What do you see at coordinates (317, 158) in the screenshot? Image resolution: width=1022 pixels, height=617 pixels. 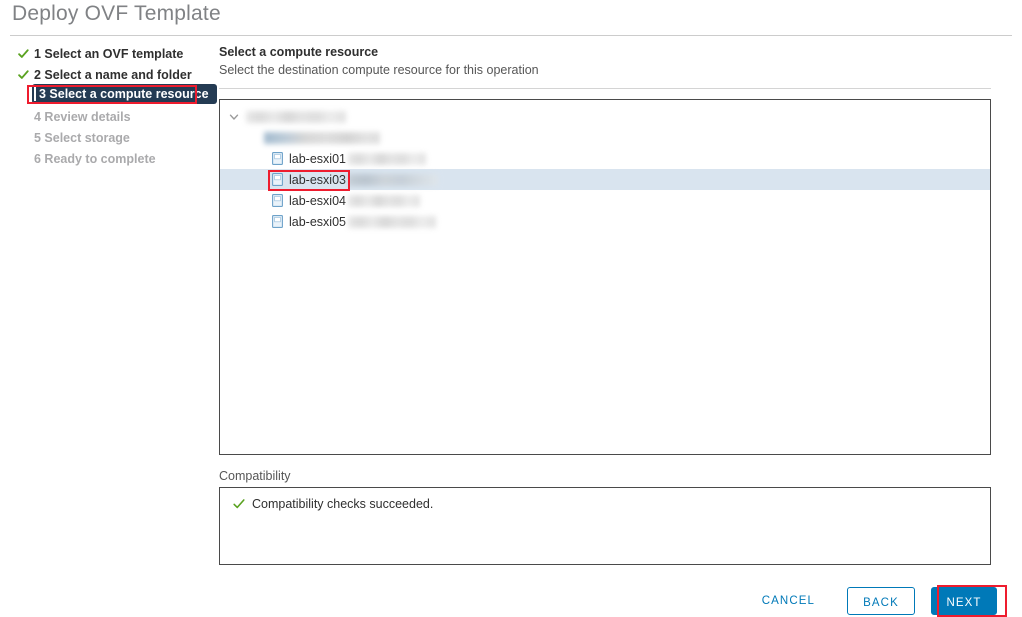 I see `host-name: lab-esxi01` at bounding box center [317, 158].